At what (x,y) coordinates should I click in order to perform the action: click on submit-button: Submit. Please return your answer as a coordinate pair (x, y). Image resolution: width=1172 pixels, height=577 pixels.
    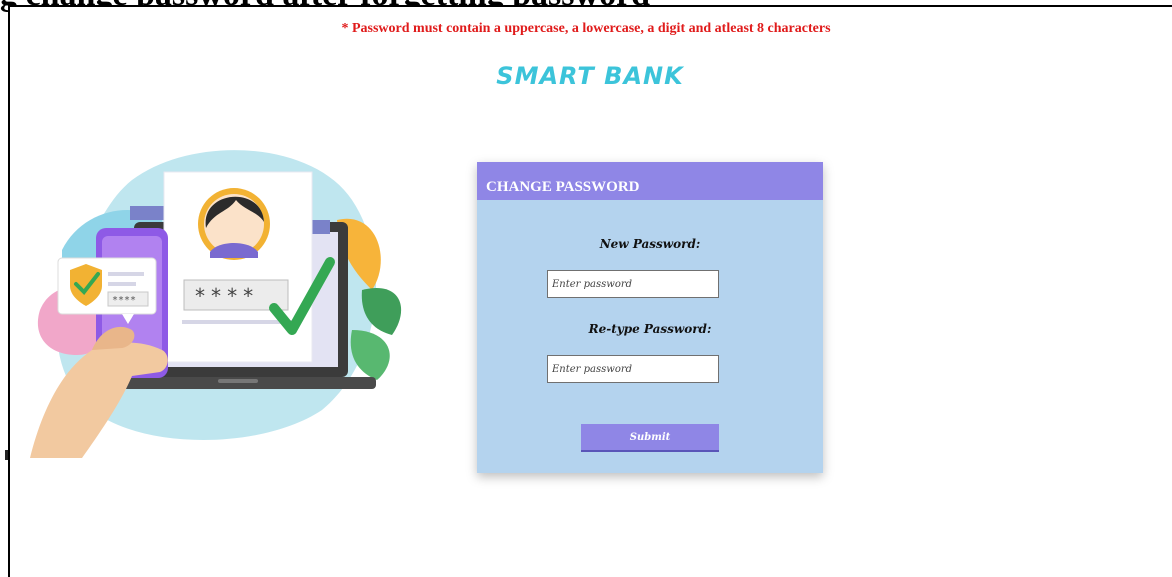
    Looking at the image, I should click on (650, 438).